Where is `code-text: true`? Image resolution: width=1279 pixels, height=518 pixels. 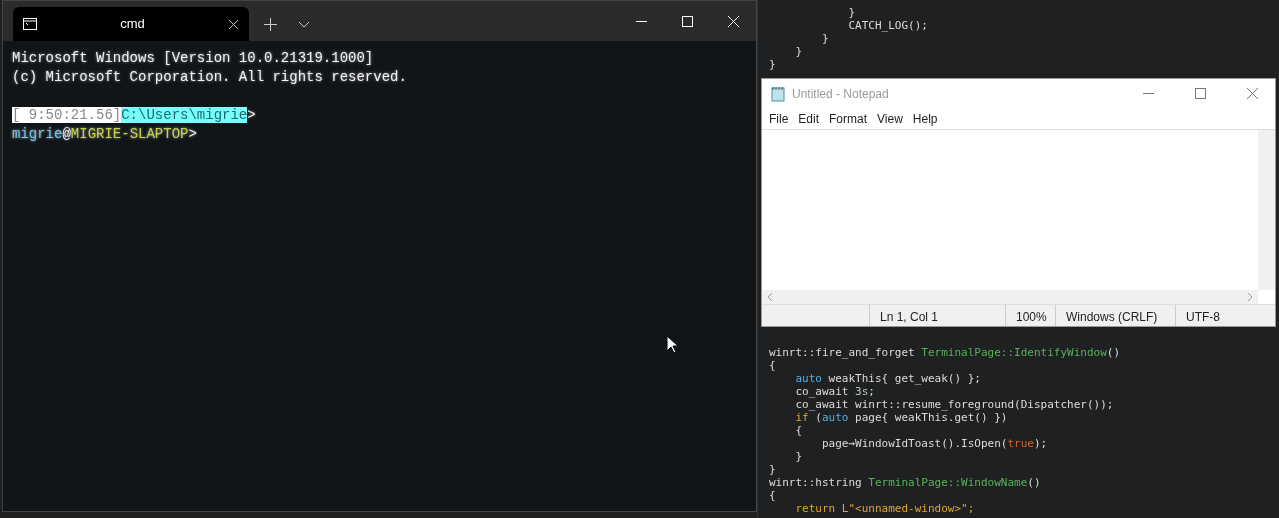
code-text: true is located at coordinates (1020, 443).